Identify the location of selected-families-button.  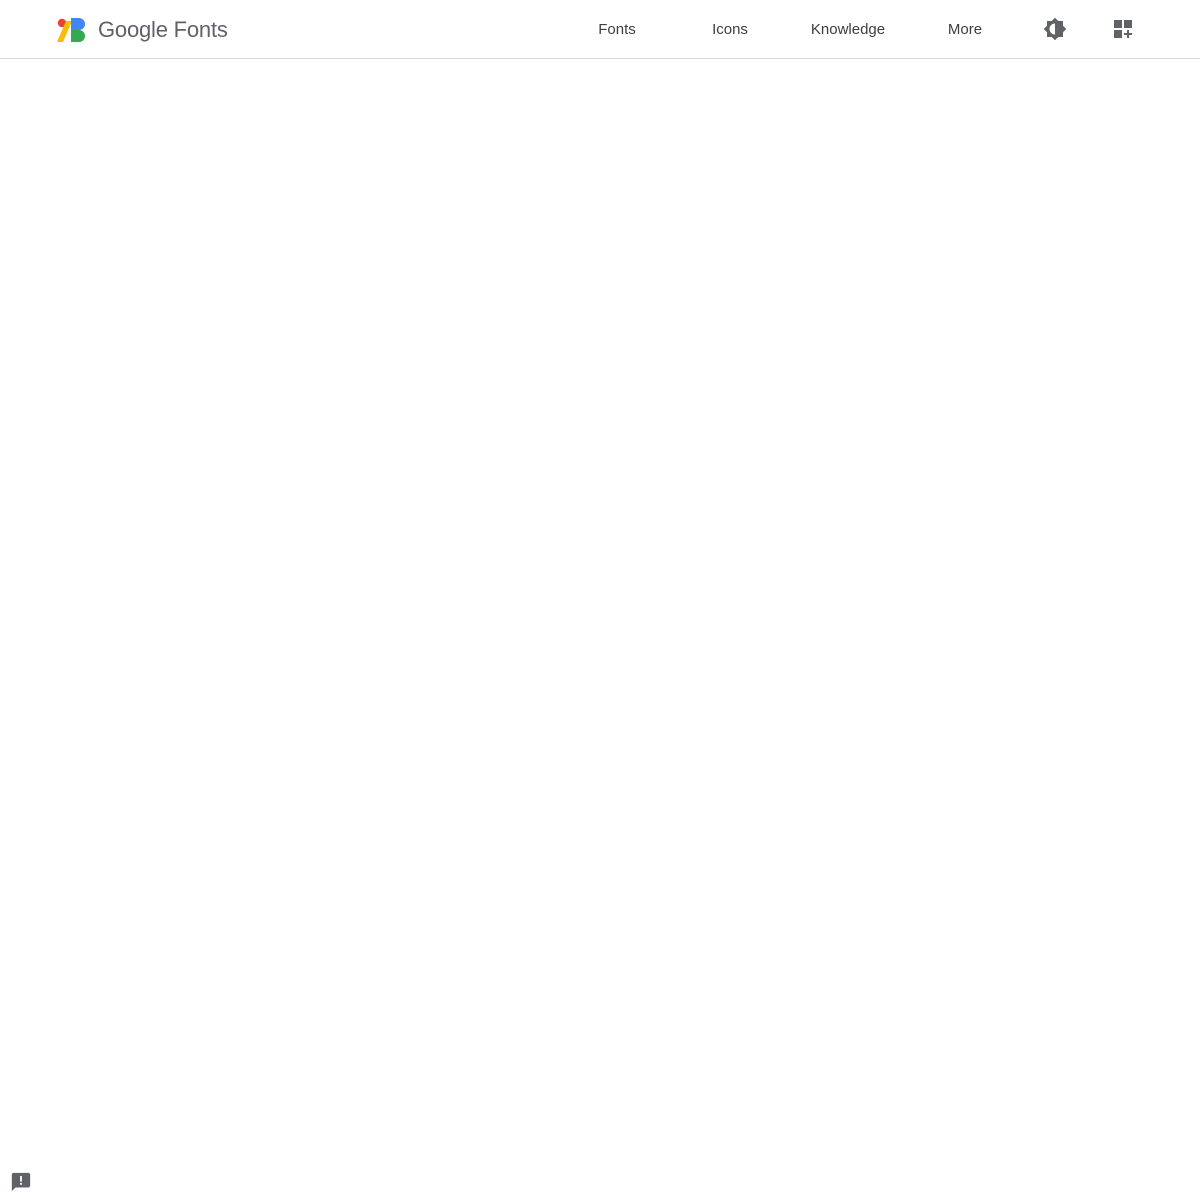
(1123, 29).